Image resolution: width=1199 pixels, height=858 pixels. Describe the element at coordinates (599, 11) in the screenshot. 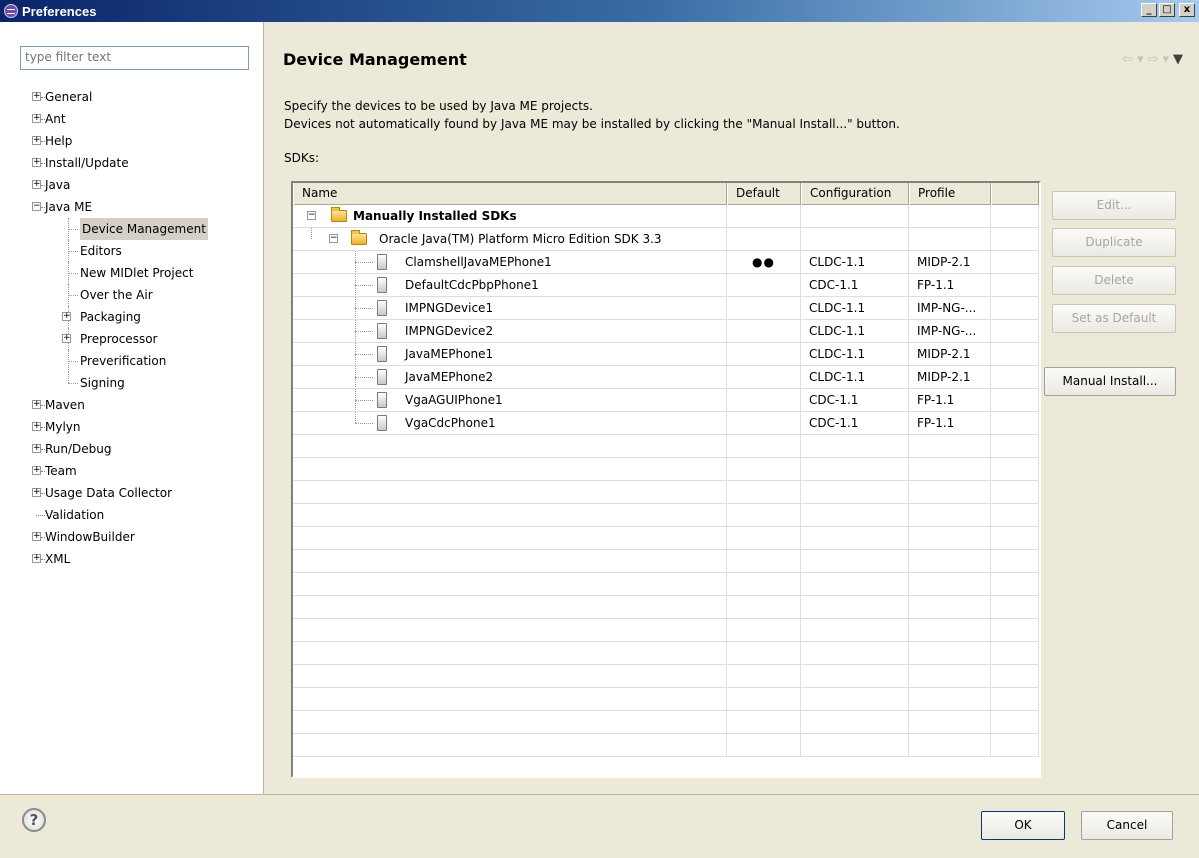

I see `title-bar: Preferences _ □ x` at that location.